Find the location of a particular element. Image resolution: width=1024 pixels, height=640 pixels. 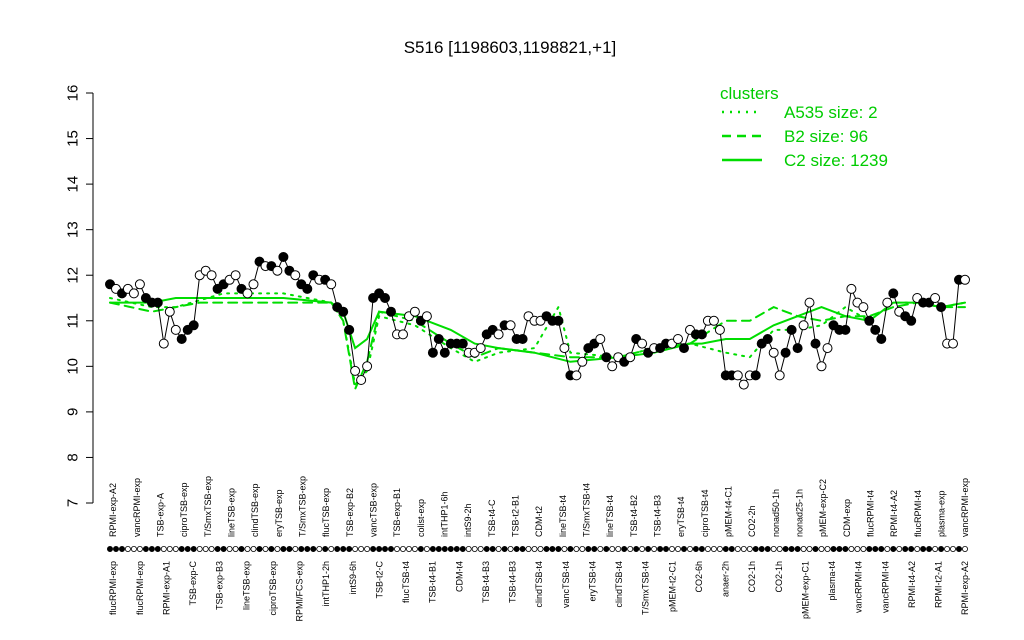

x-label: intS9-2h is located at coordinates (468, 520).